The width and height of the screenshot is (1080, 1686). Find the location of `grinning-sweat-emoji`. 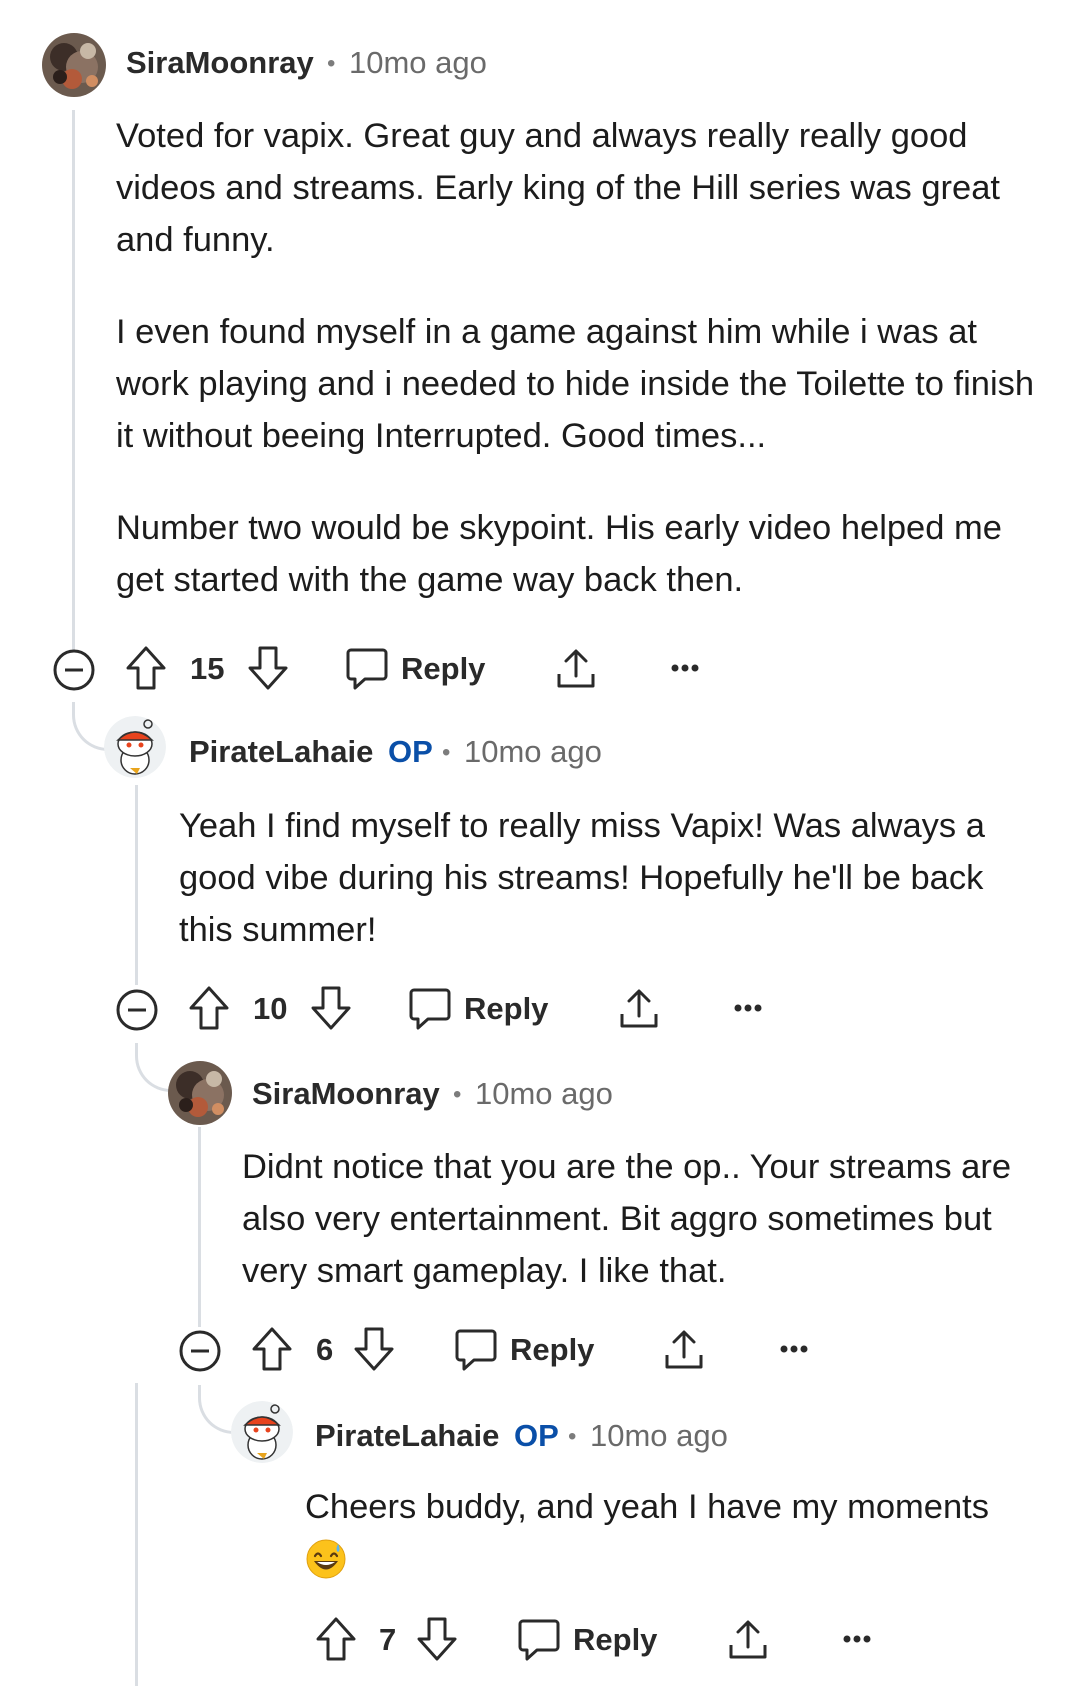

grinning-sweat-emoji is located at coordinates (326, 1561).